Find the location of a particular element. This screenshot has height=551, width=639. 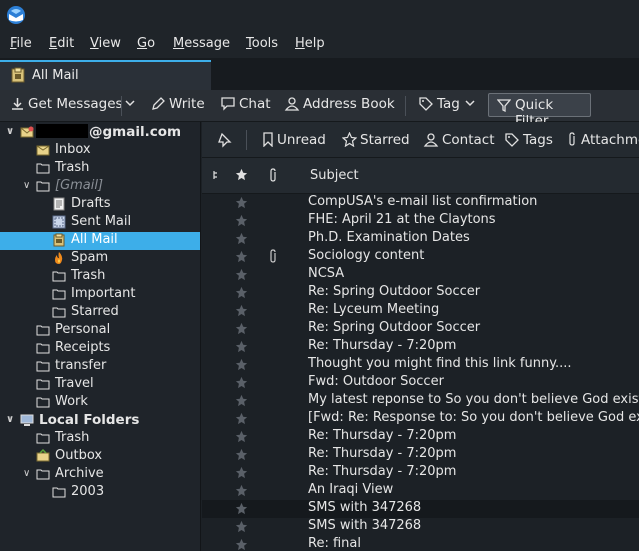

menu-edit: Edit is located at coordinates (61, 43).